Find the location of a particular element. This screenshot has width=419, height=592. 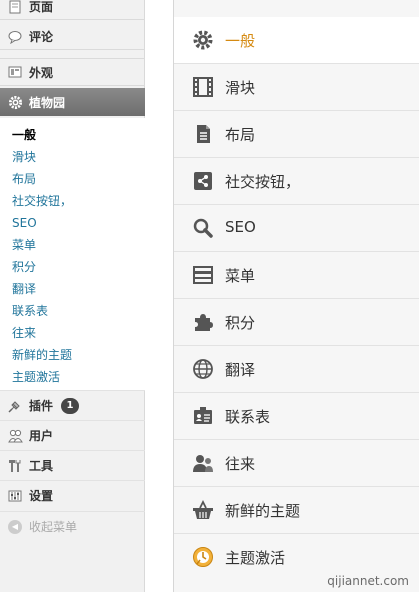

tab-layout: 布局 is located at coordinates (296, 134).